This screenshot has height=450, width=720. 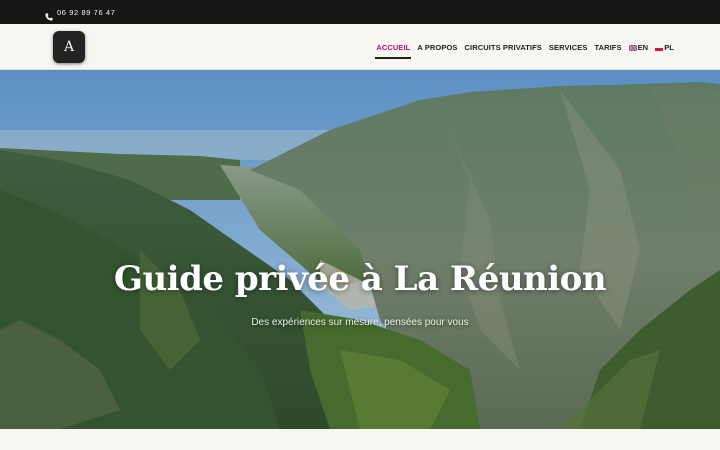 What do you see at coordinates (86, 12) in the screenshot?
I see `phone-number: 06 92 89 76 47` at bounding box center [86, 12].